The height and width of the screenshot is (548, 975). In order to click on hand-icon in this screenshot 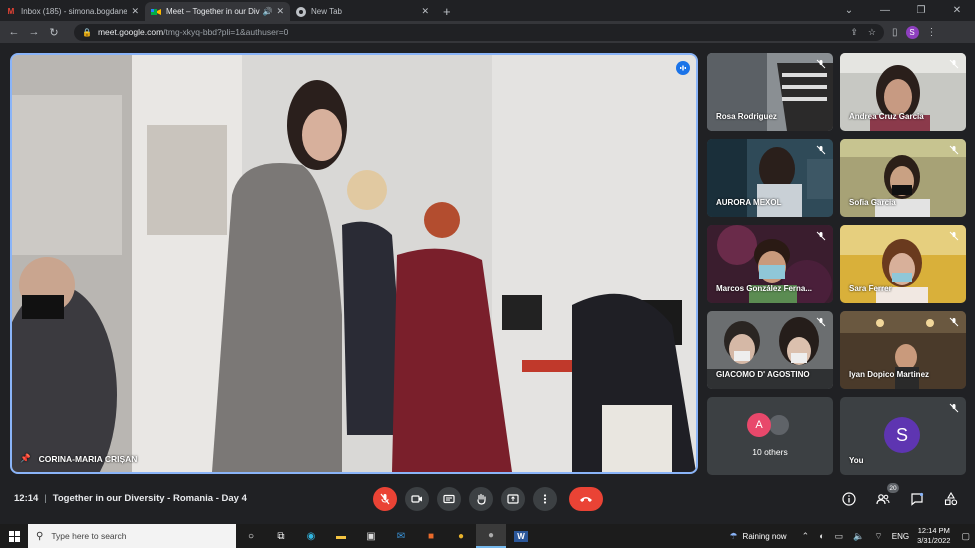, I will do `click(481, 499)`.